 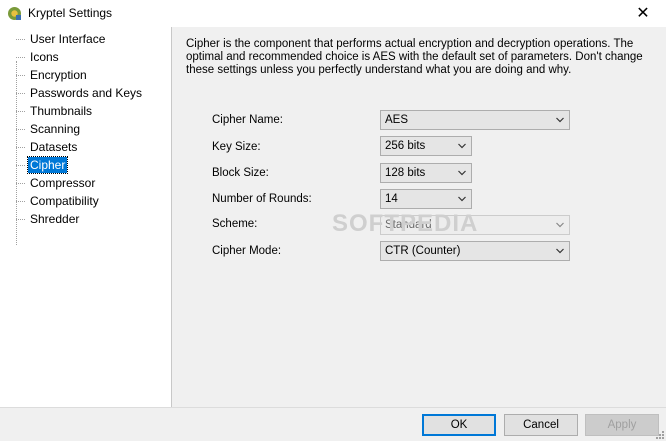 I want to click on resize-grip-icon, so click(x=659, y=434).